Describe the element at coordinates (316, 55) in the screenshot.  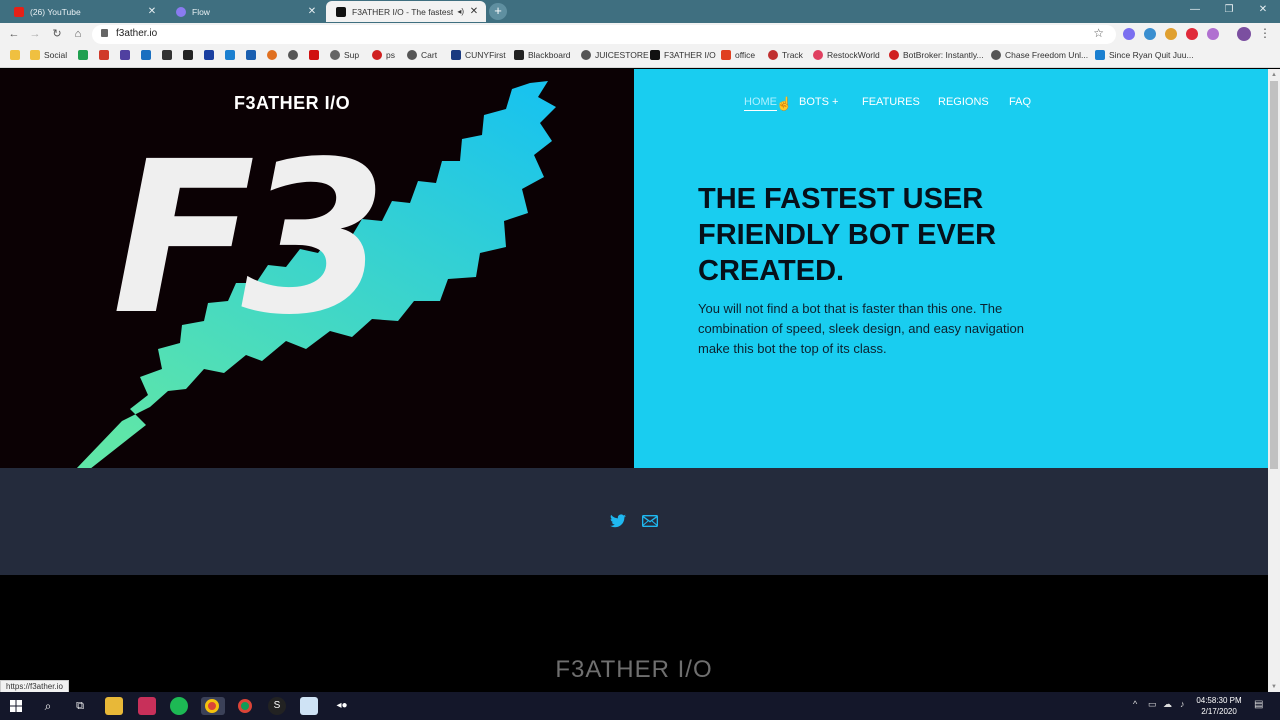
I see `netflix-icon` at that location.